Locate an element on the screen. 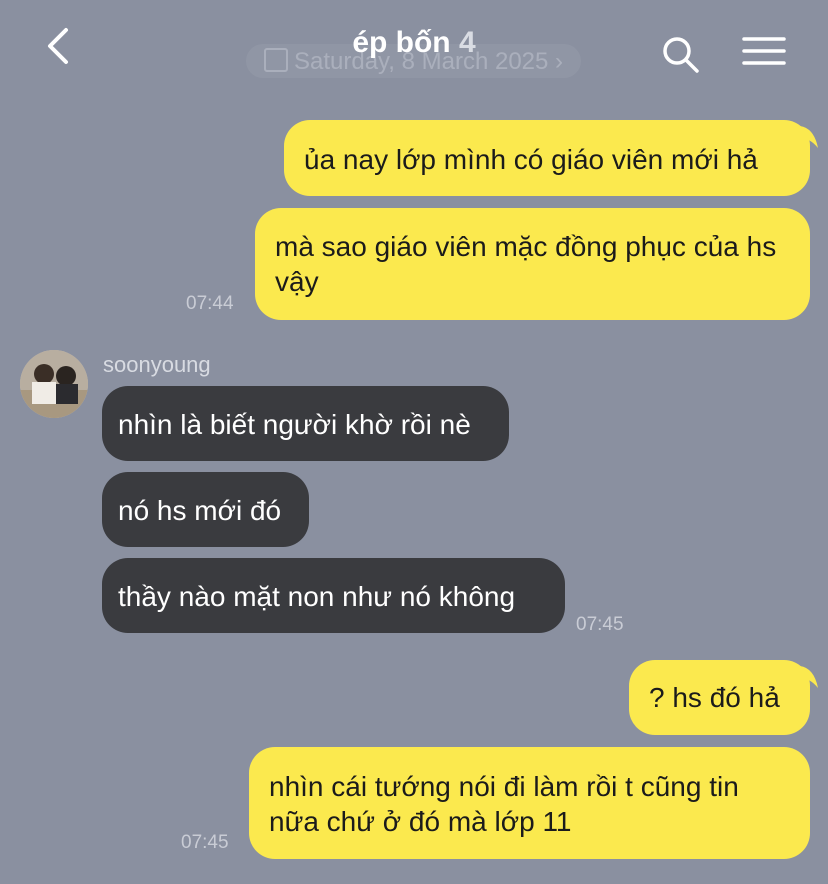 The image size is (828, 884). avatar is located at coordinates (54, 384).